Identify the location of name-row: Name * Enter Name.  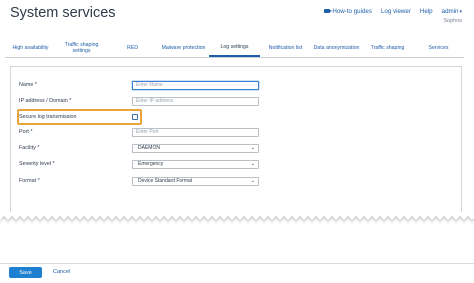
(140, 85).